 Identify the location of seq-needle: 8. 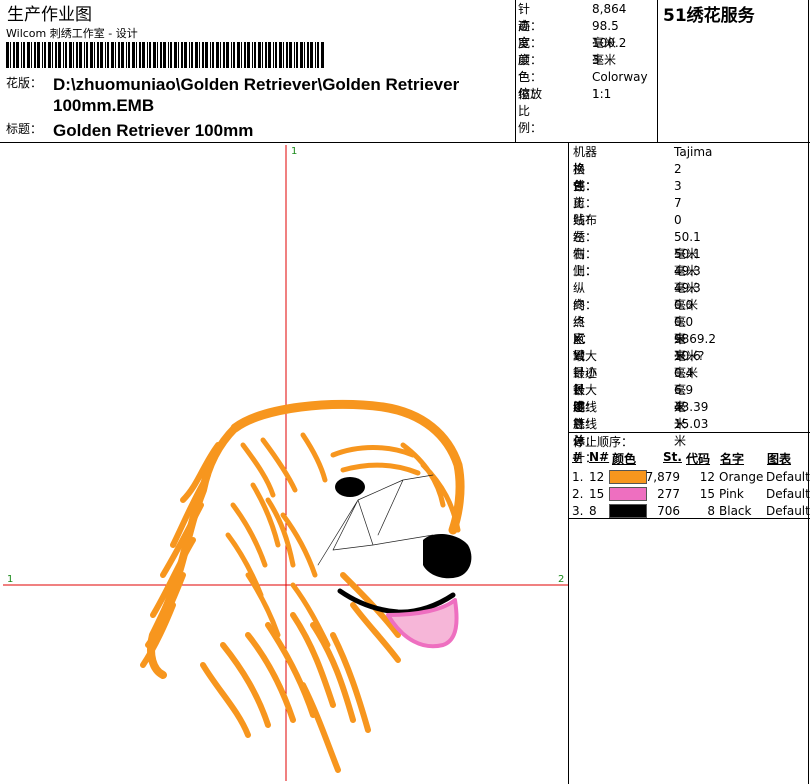
(593, 511).